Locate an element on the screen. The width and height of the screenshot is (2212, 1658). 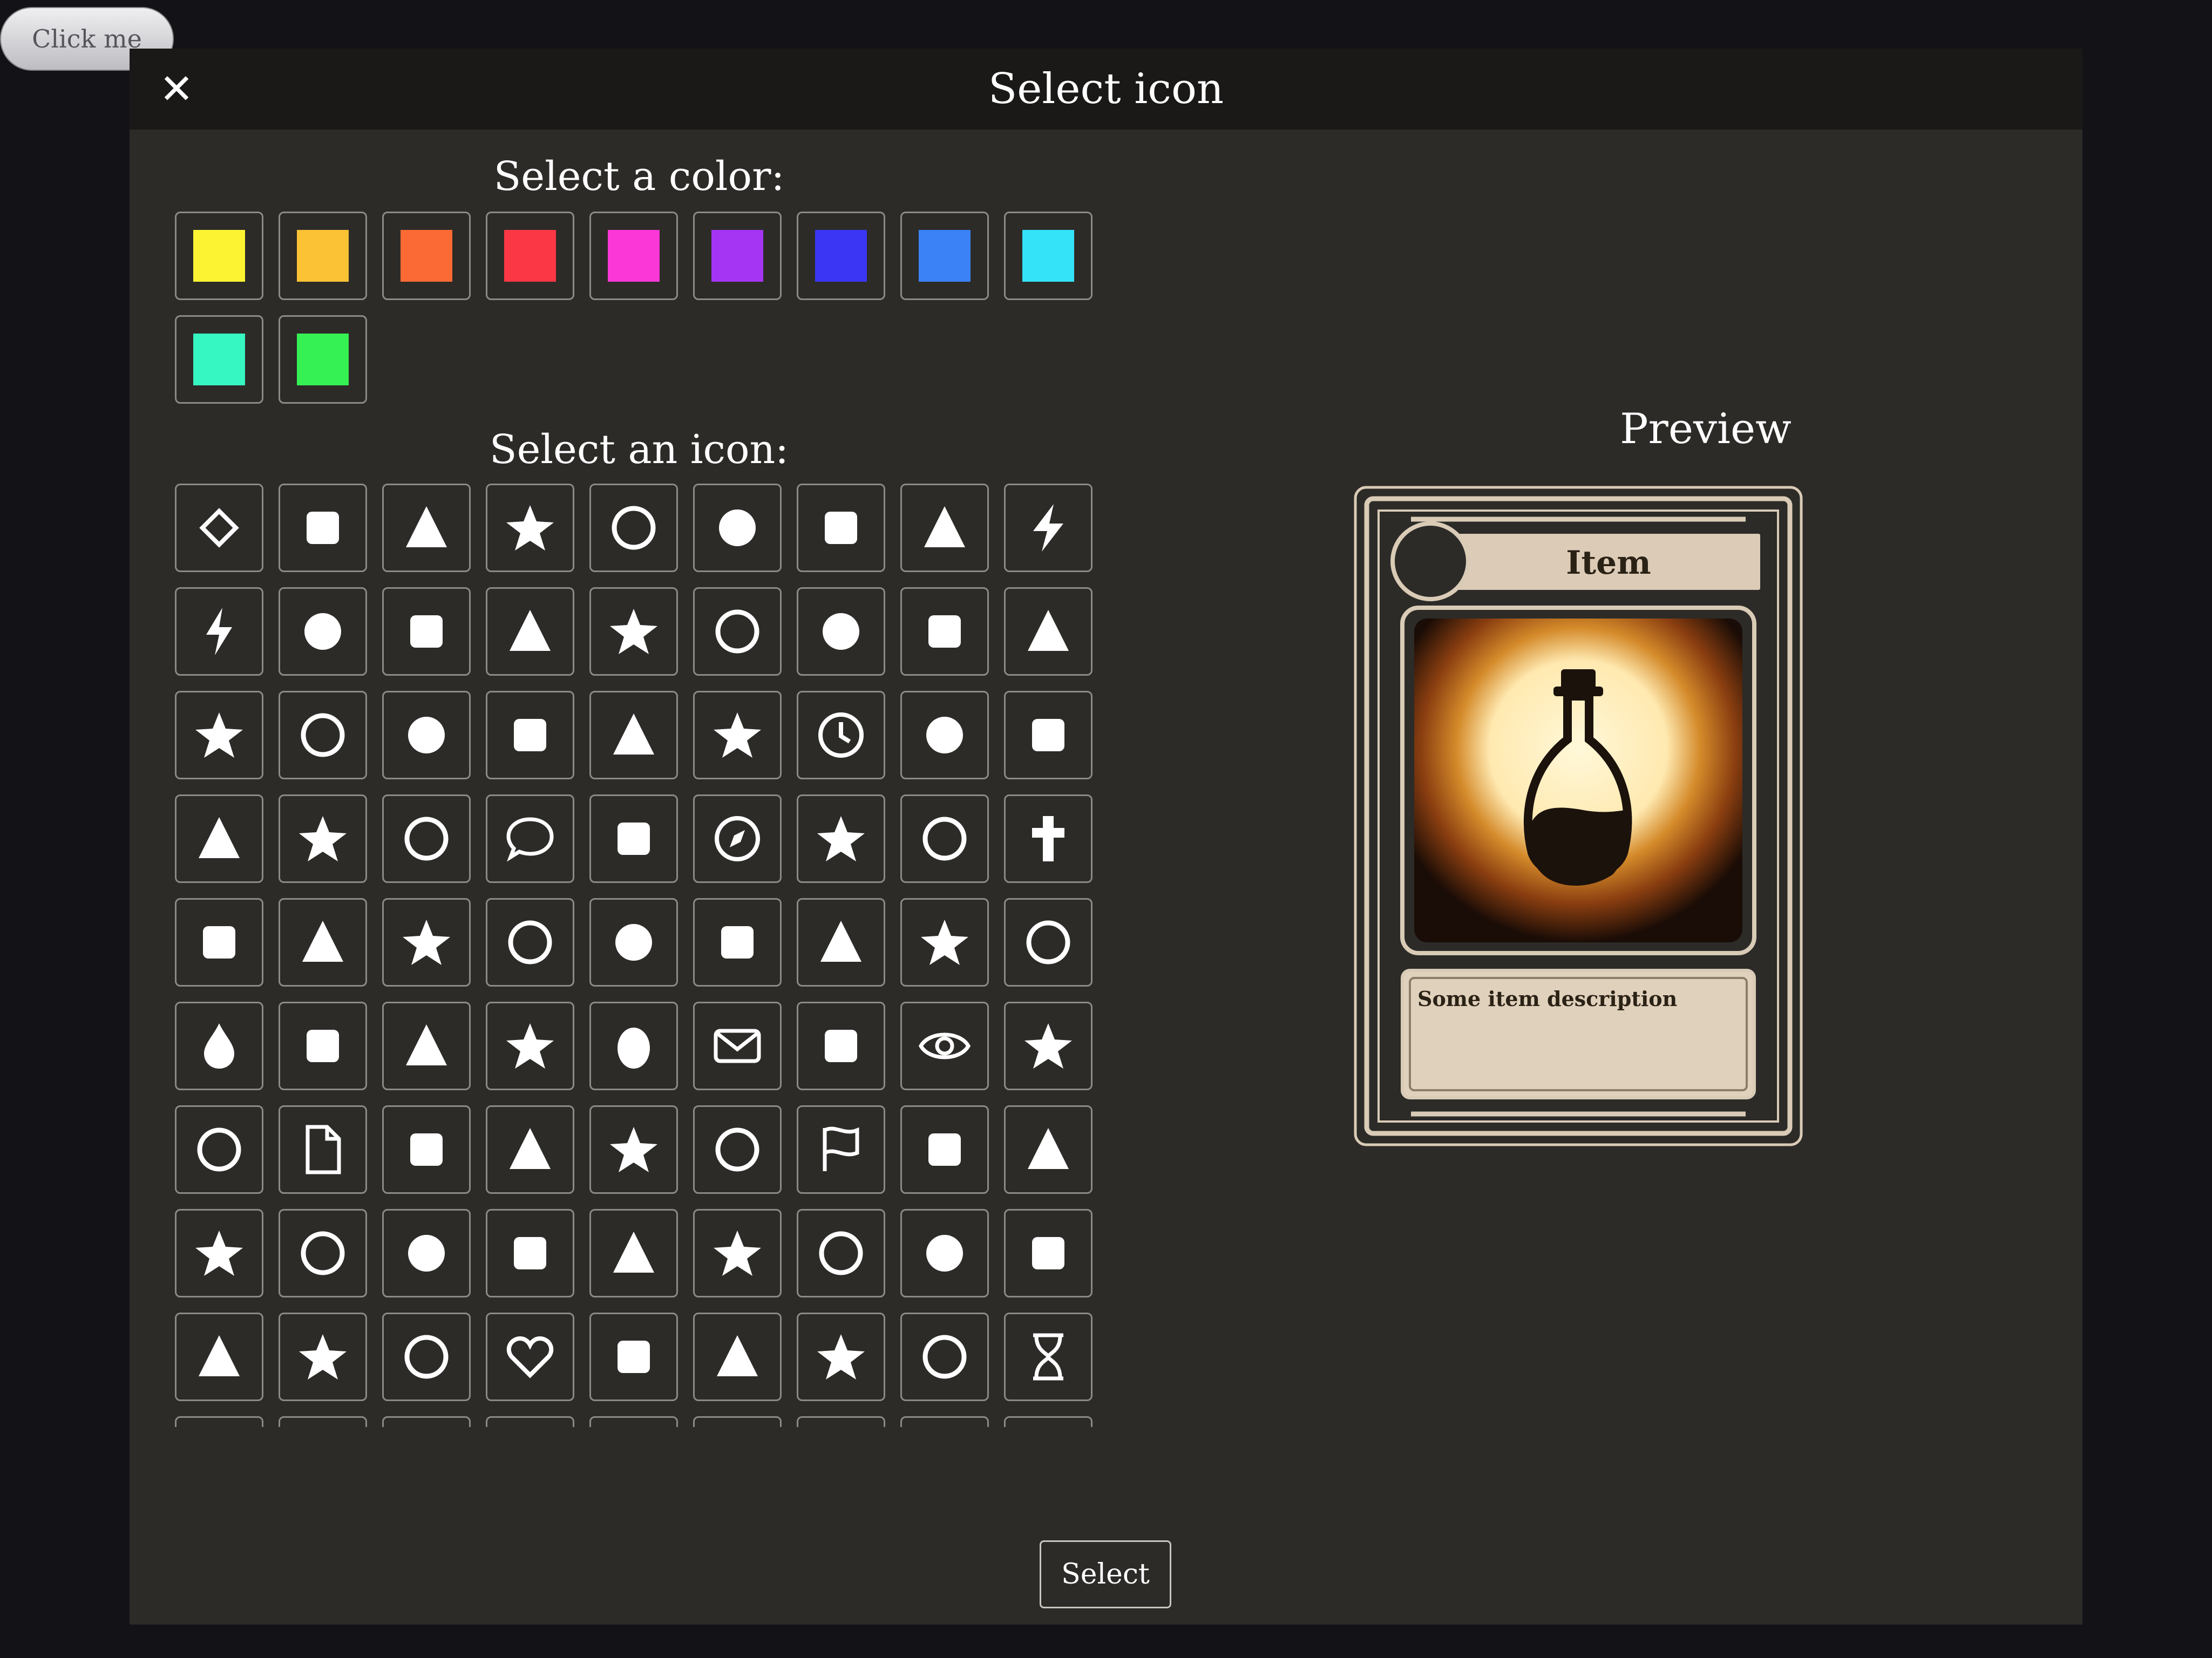
close-icon: ✕ is located at coordinates (176, 89).